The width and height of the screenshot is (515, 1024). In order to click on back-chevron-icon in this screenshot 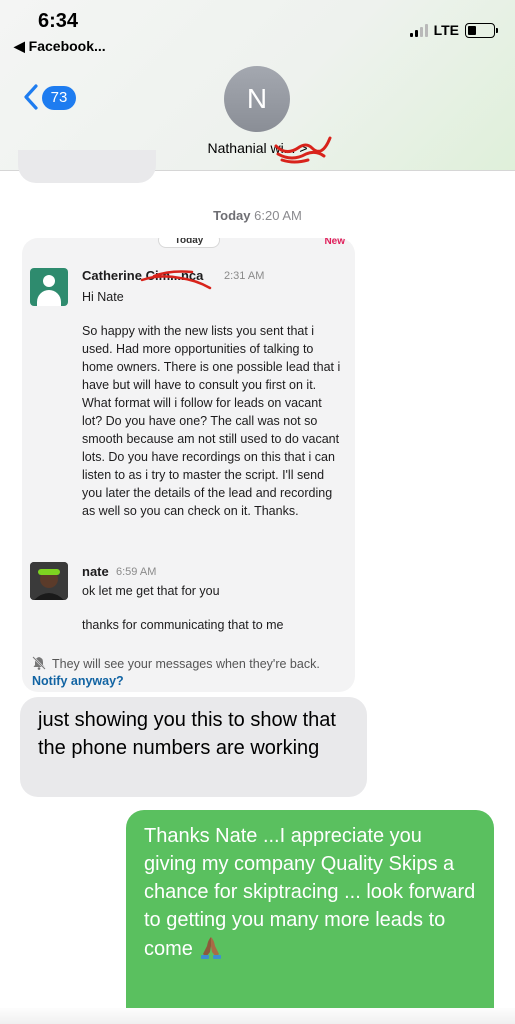, I will do `click(31, 97)`.